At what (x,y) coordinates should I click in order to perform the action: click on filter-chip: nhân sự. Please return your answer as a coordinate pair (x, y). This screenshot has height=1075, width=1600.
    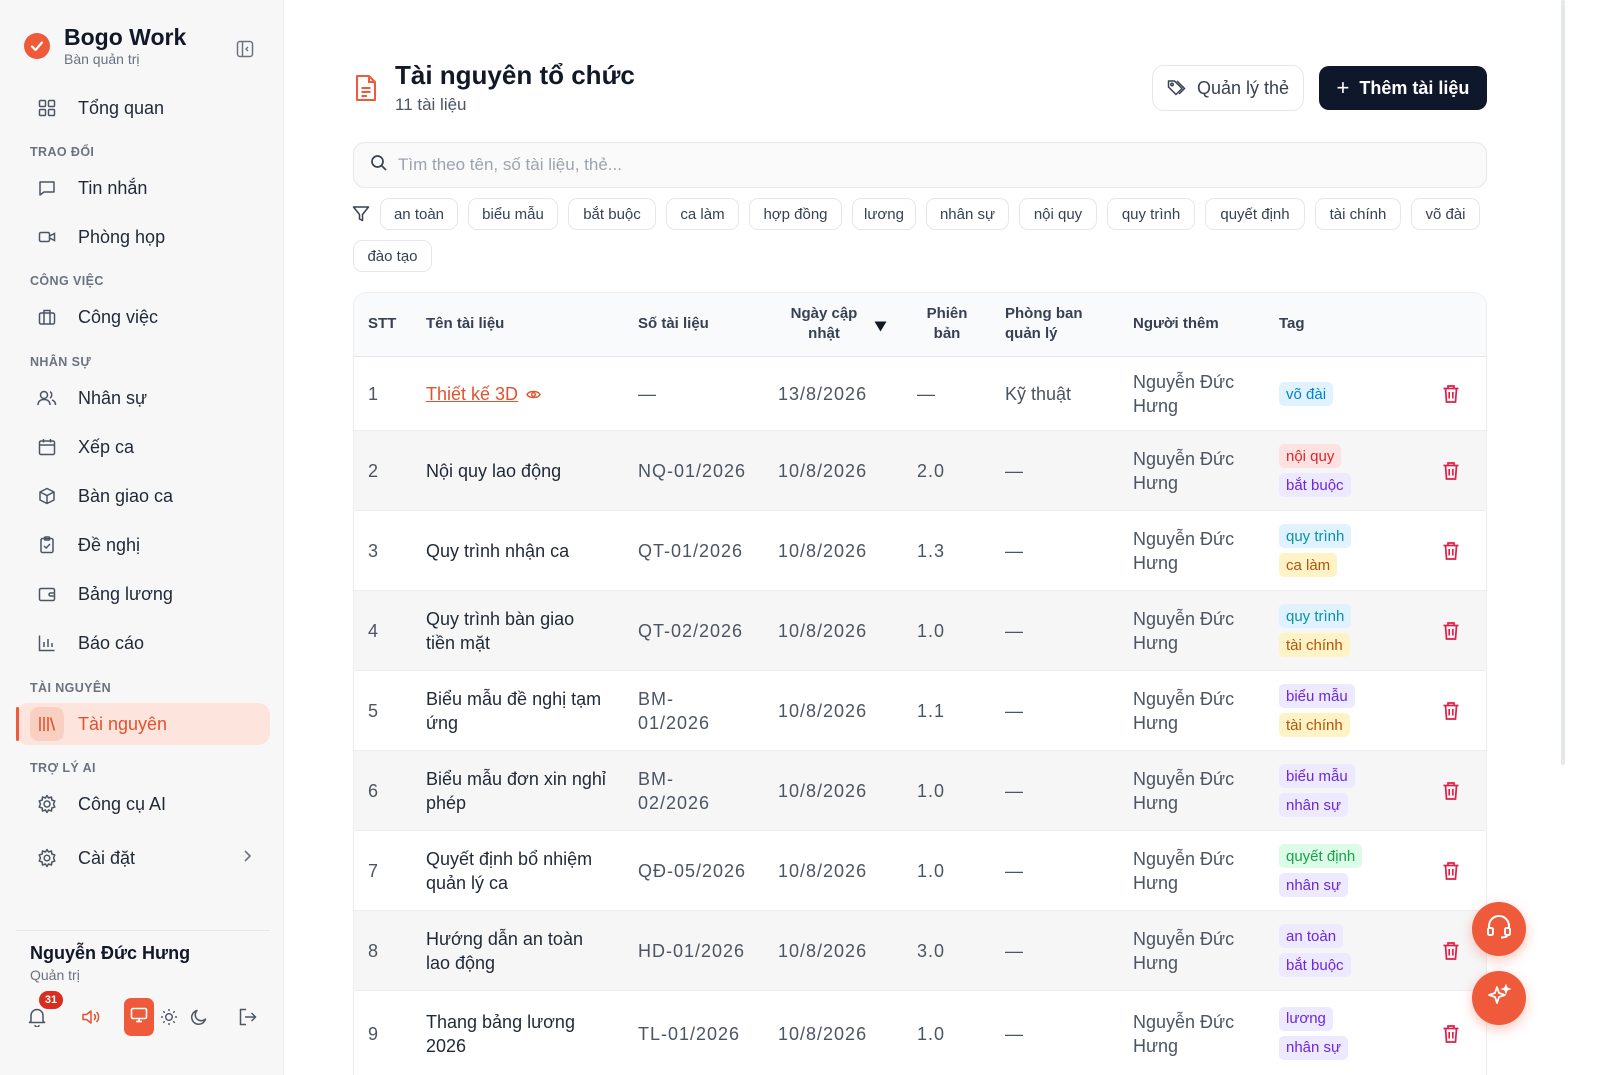
    Looking at the image, I should click on (967, 214).